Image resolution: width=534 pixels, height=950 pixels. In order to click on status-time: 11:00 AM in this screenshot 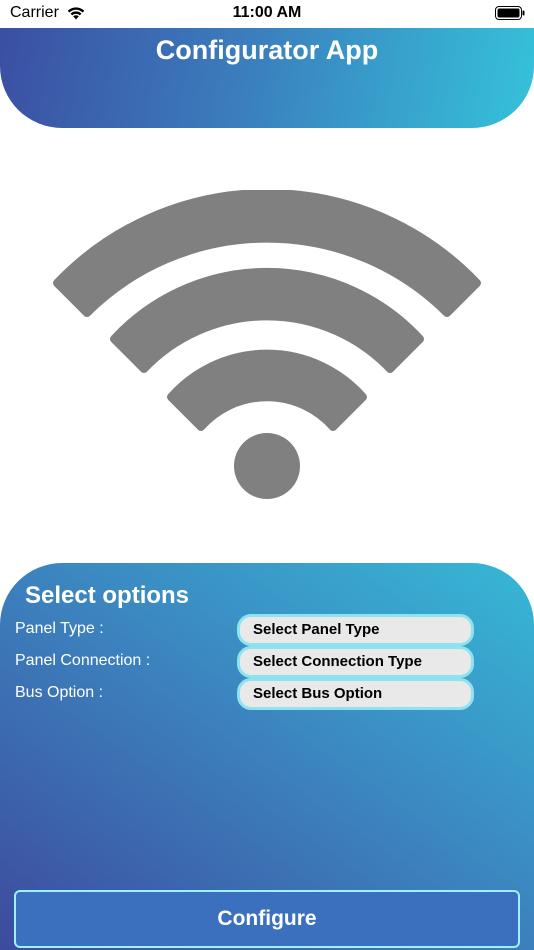, I will do `click(267, 12)`.